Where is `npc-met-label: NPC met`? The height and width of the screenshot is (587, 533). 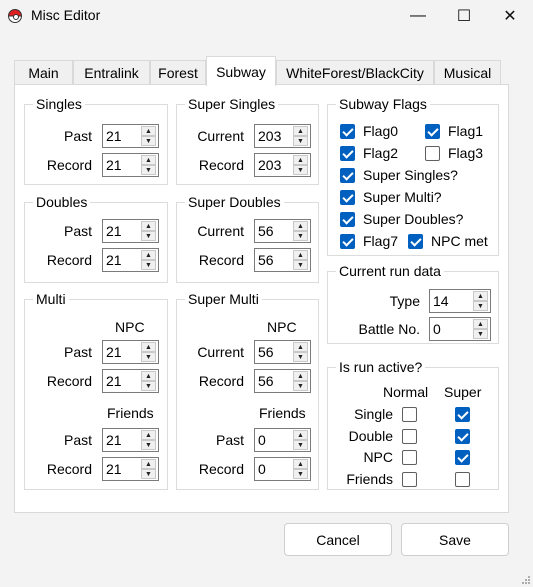 npc-met-label: NPC met is located at coordinates (459, 241).